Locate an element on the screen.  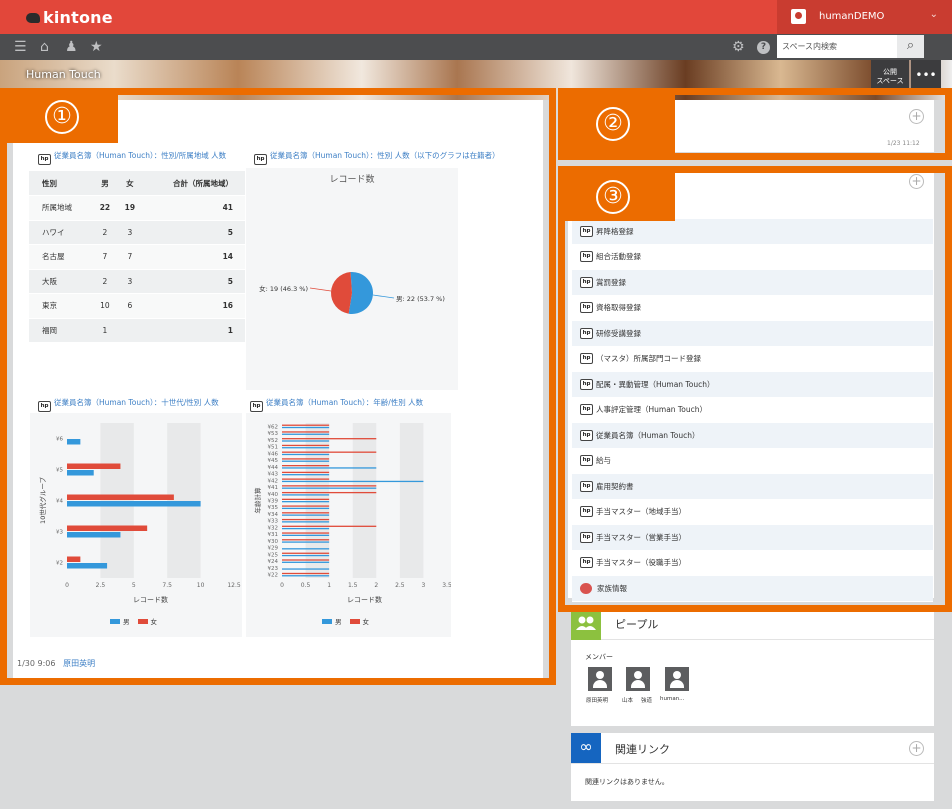
tick-label: ¥34 is located at coordinates (273, 515).